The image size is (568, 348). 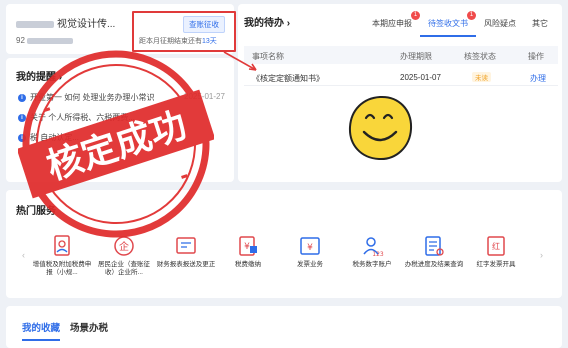 I want to click on tab-risk-points: 风险疑点, so click(x=500, y=27).